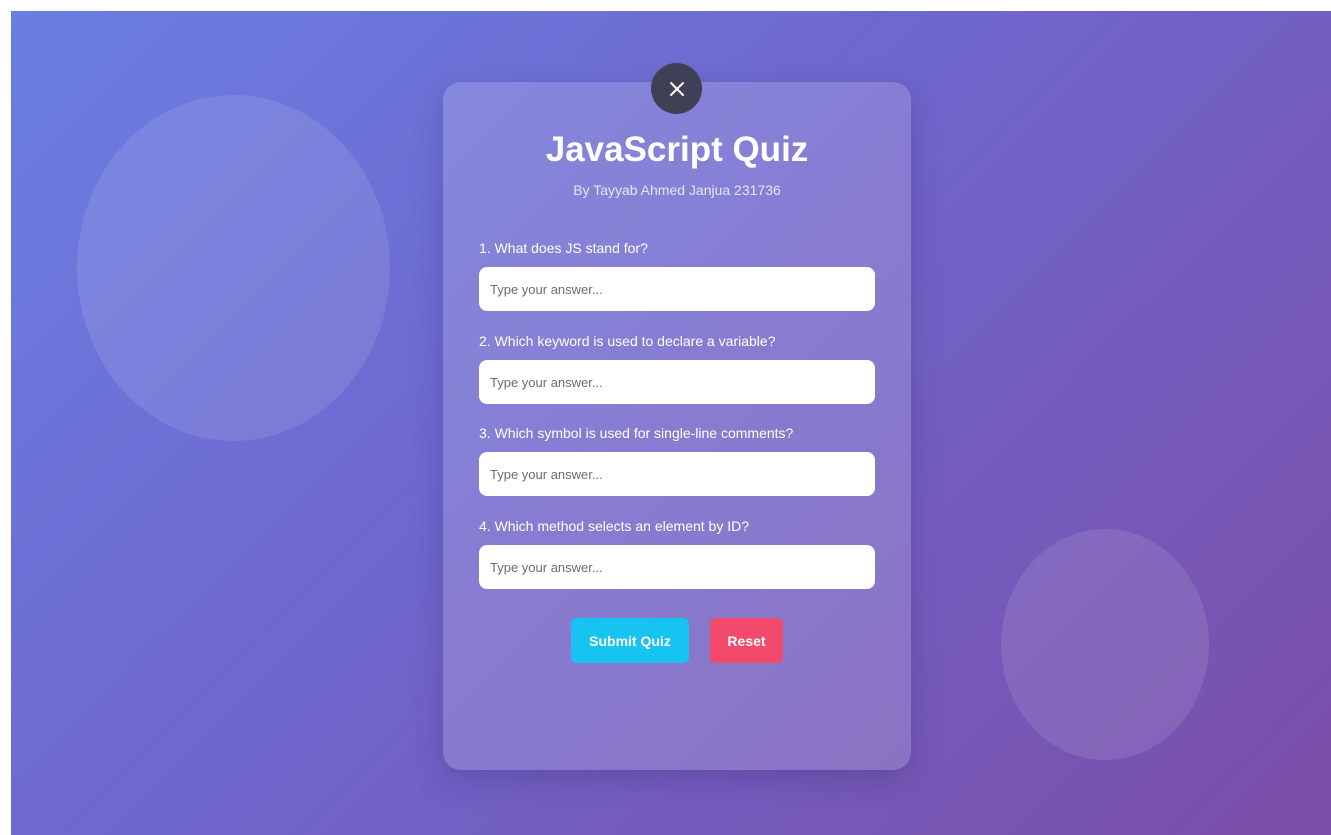 The width and height of the screenshot is (1331, 835). Describe the element at coordinates (563, 248) in the screenshot. I see `question-1-label: 1. What does JS stand for?` at that location.